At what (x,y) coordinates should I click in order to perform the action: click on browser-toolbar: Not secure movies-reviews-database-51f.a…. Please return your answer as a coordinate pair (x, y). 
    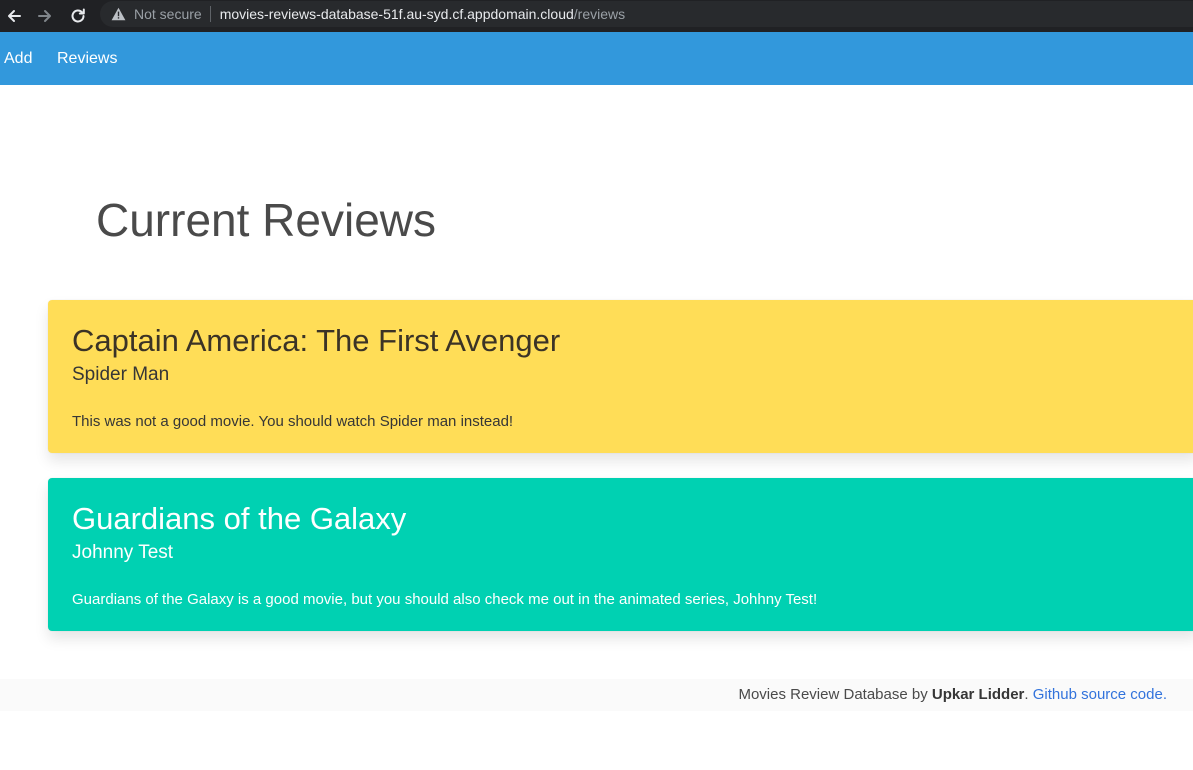
    Looking at the image, I should click on (596, 16).